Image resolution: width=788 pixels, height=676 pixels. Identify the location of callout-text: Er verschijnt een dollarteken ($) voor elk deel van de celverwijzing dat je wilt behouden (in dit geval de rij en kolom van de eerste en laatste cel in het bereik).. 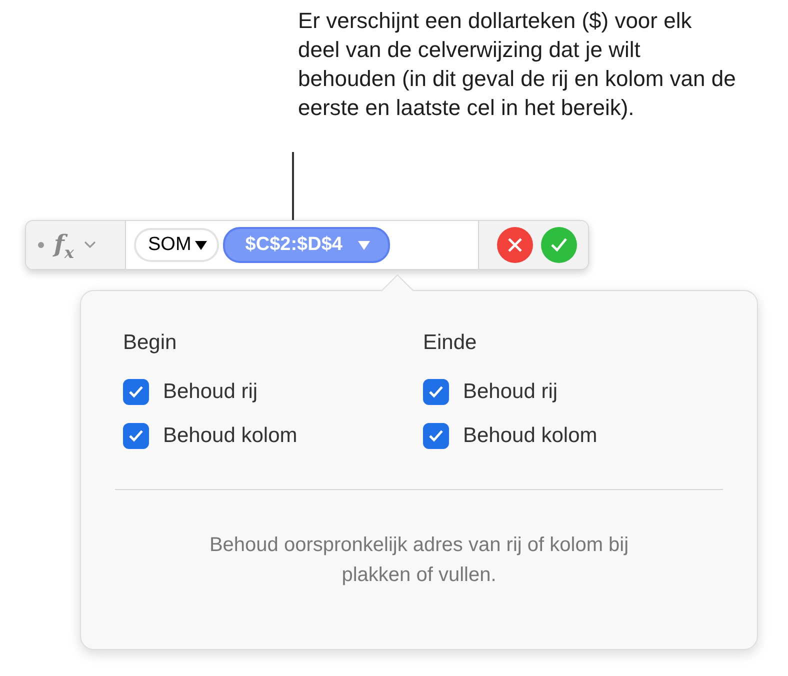
(517, 64).